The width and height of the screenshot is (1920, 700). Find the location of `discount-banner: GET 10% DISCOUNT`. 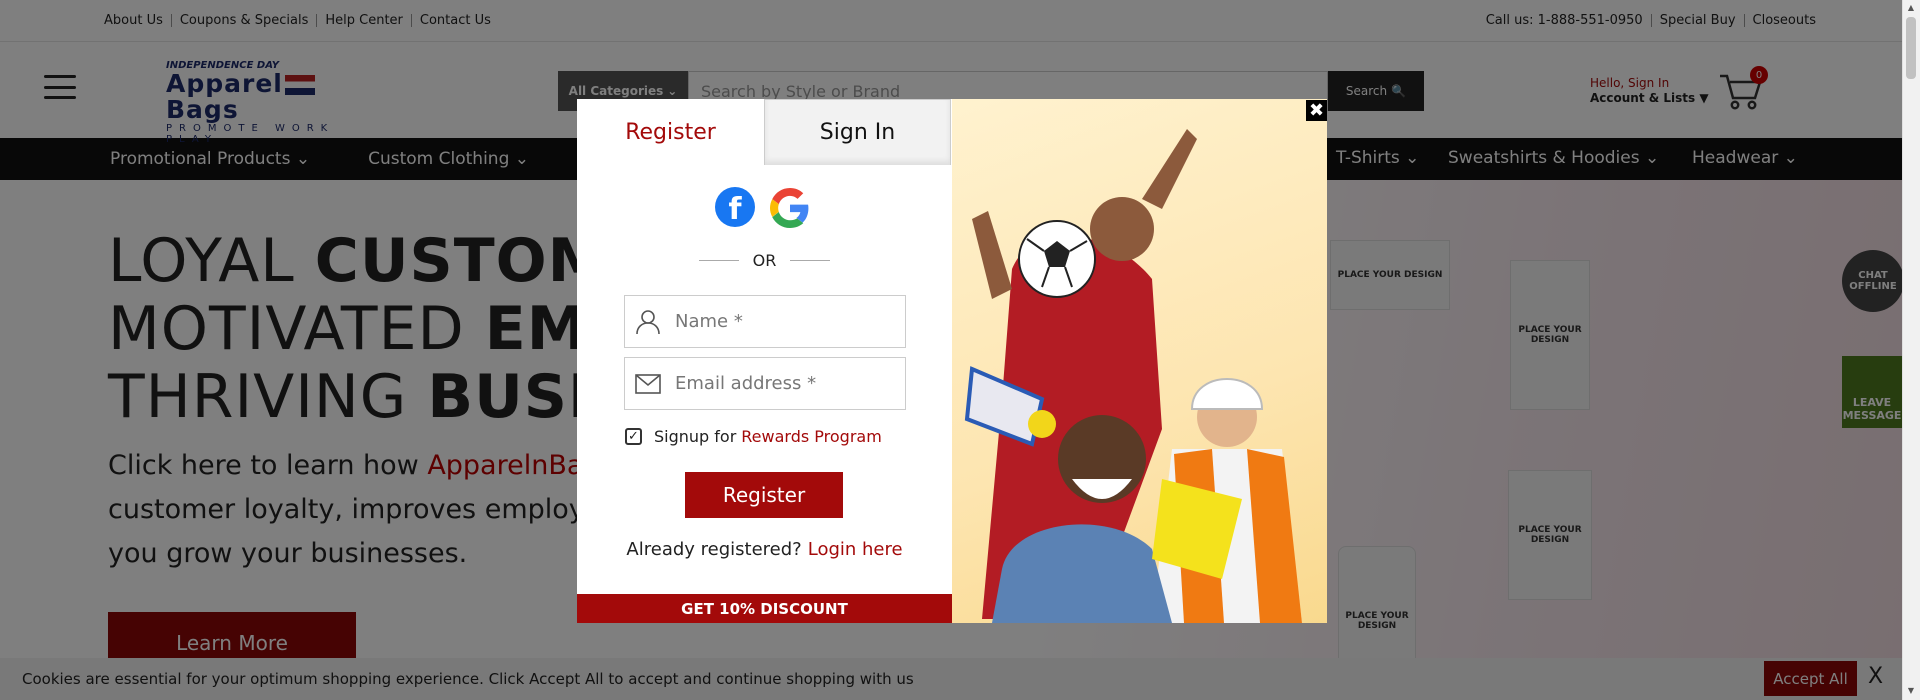

discount-banner: GET 10% DISCOUNT is located at coordinates (764, 608).